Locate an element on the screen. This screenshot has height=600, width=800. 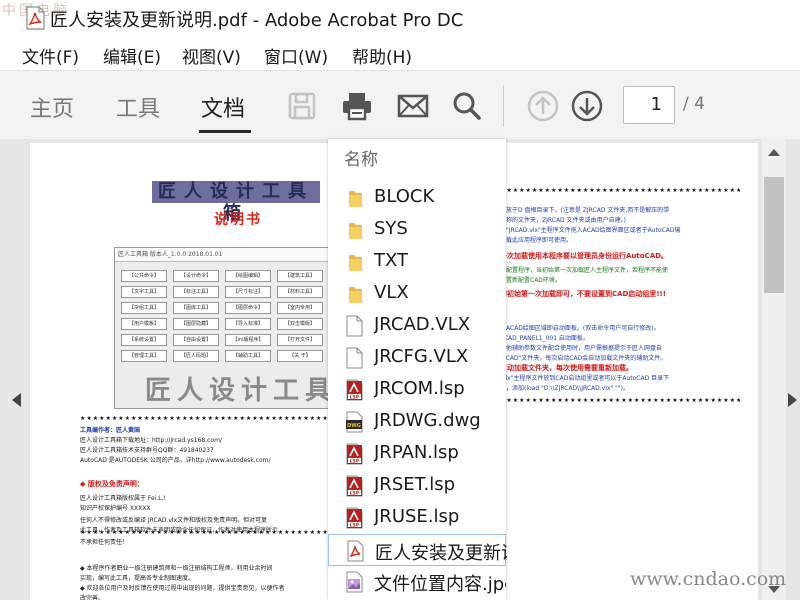
page-number-input: 1 is located at coordinates (649, 105).